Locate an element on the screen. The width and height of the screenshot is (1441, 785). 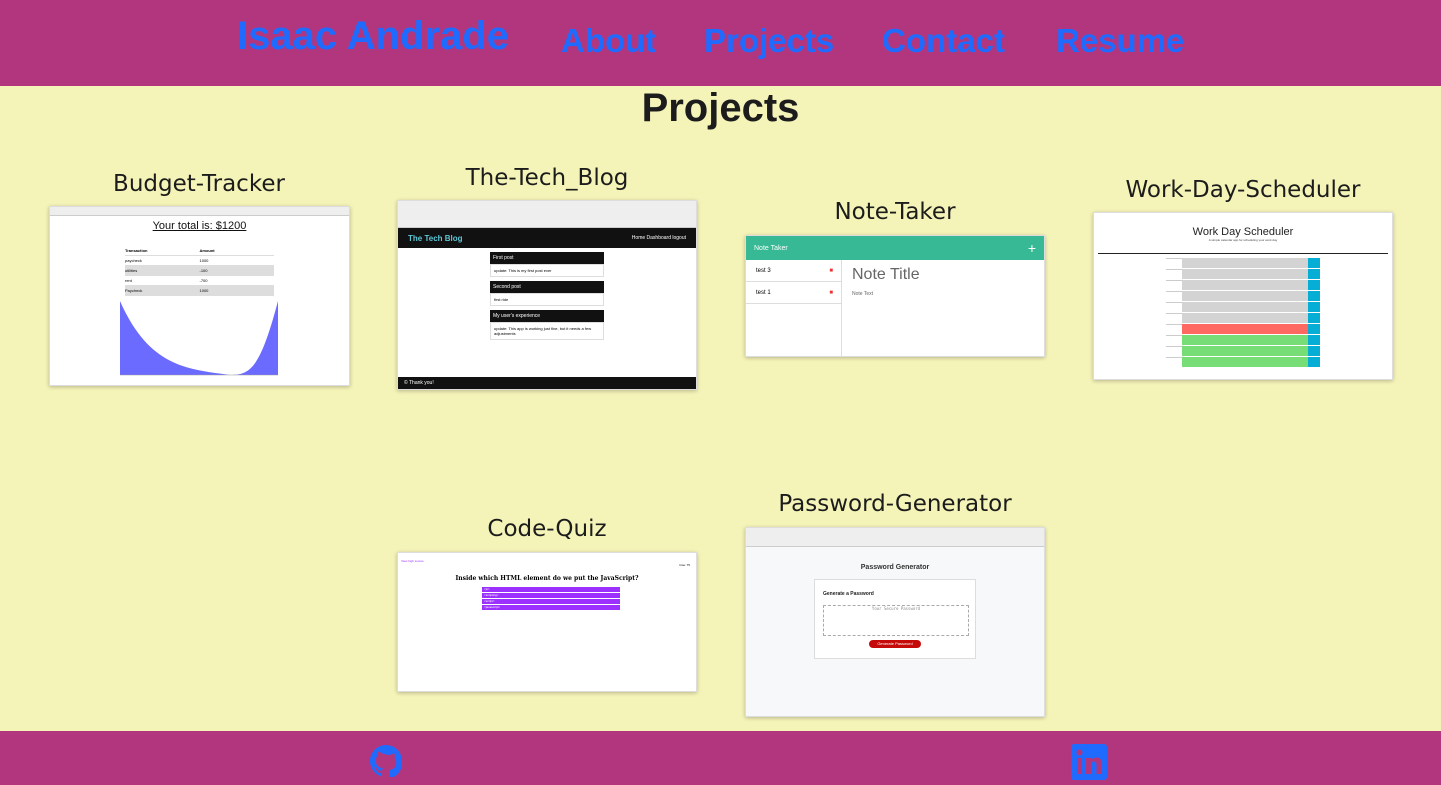
budget-total: Your total is: $1200 is located at coordinates (199, 226).